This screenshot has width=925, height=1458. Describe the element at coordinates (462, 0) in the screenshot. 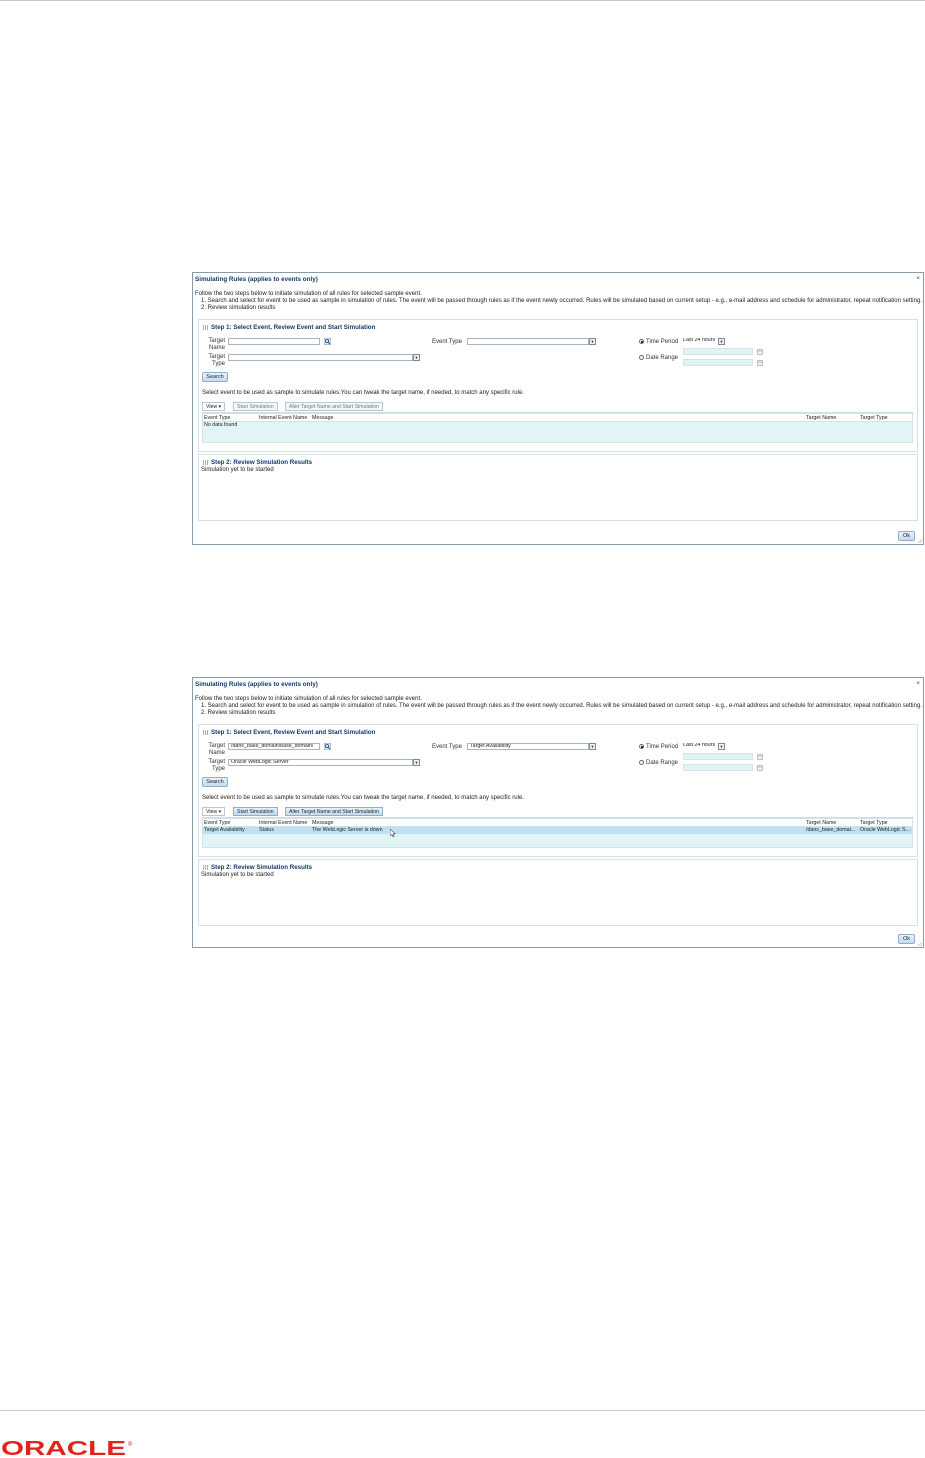

I see `page-top-rule` at that location.